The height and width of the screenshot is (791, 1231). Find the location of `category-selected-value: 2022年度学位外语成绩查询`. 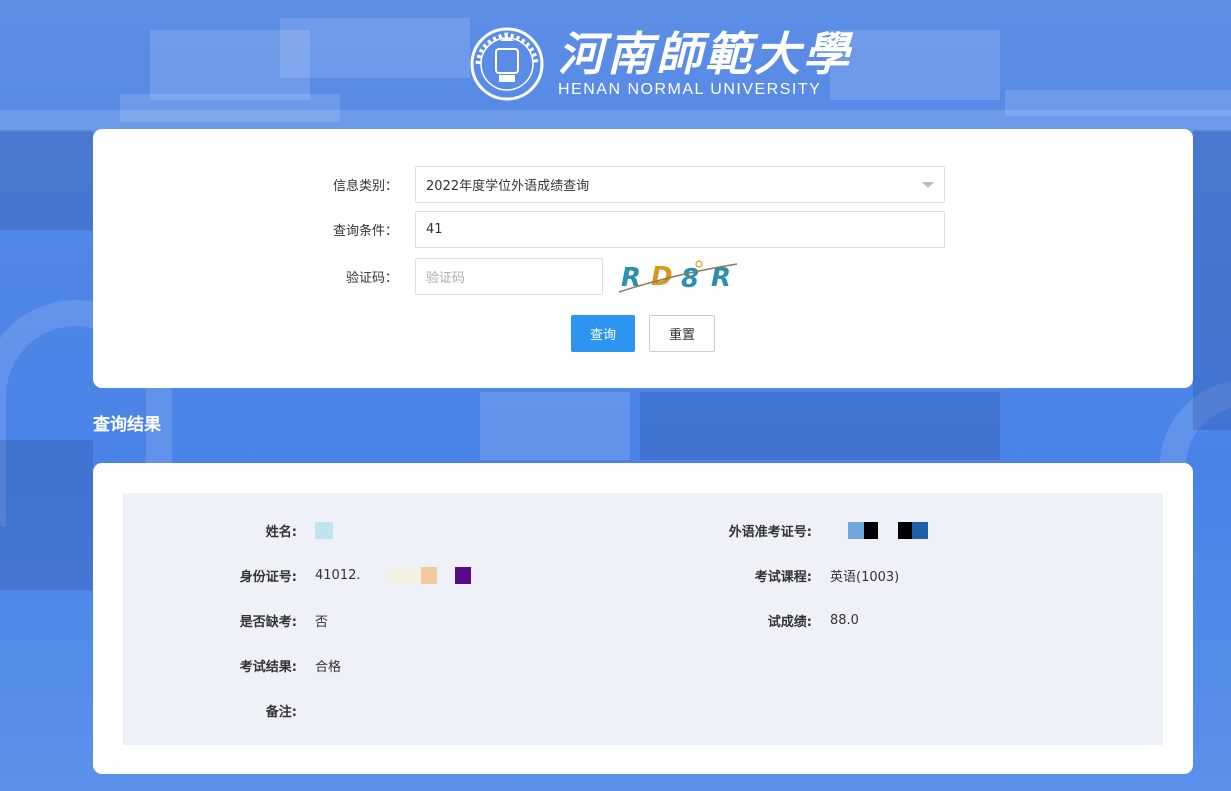

category-selected-value: 2022年度学位外语成绩查询 is located at coordinates (508, 186).